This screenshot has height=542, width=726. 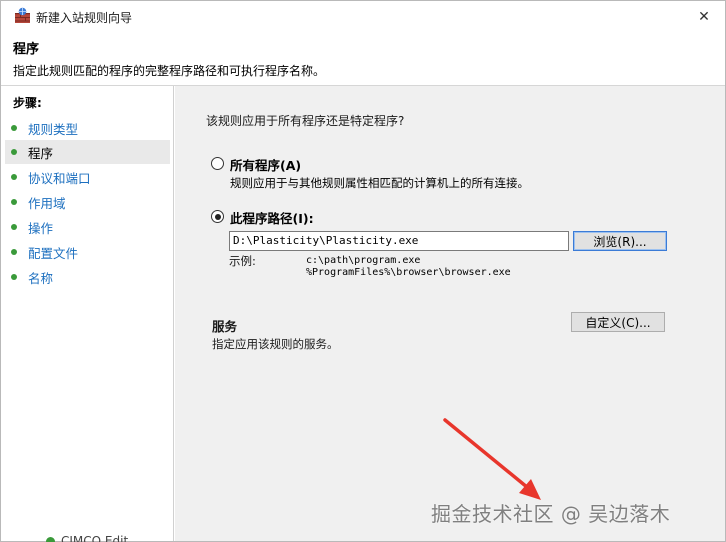 What do you see at coordinates (53, 129) in the screenshot?
I see `step-label: 规则类型` at bounding box center [53, 129].